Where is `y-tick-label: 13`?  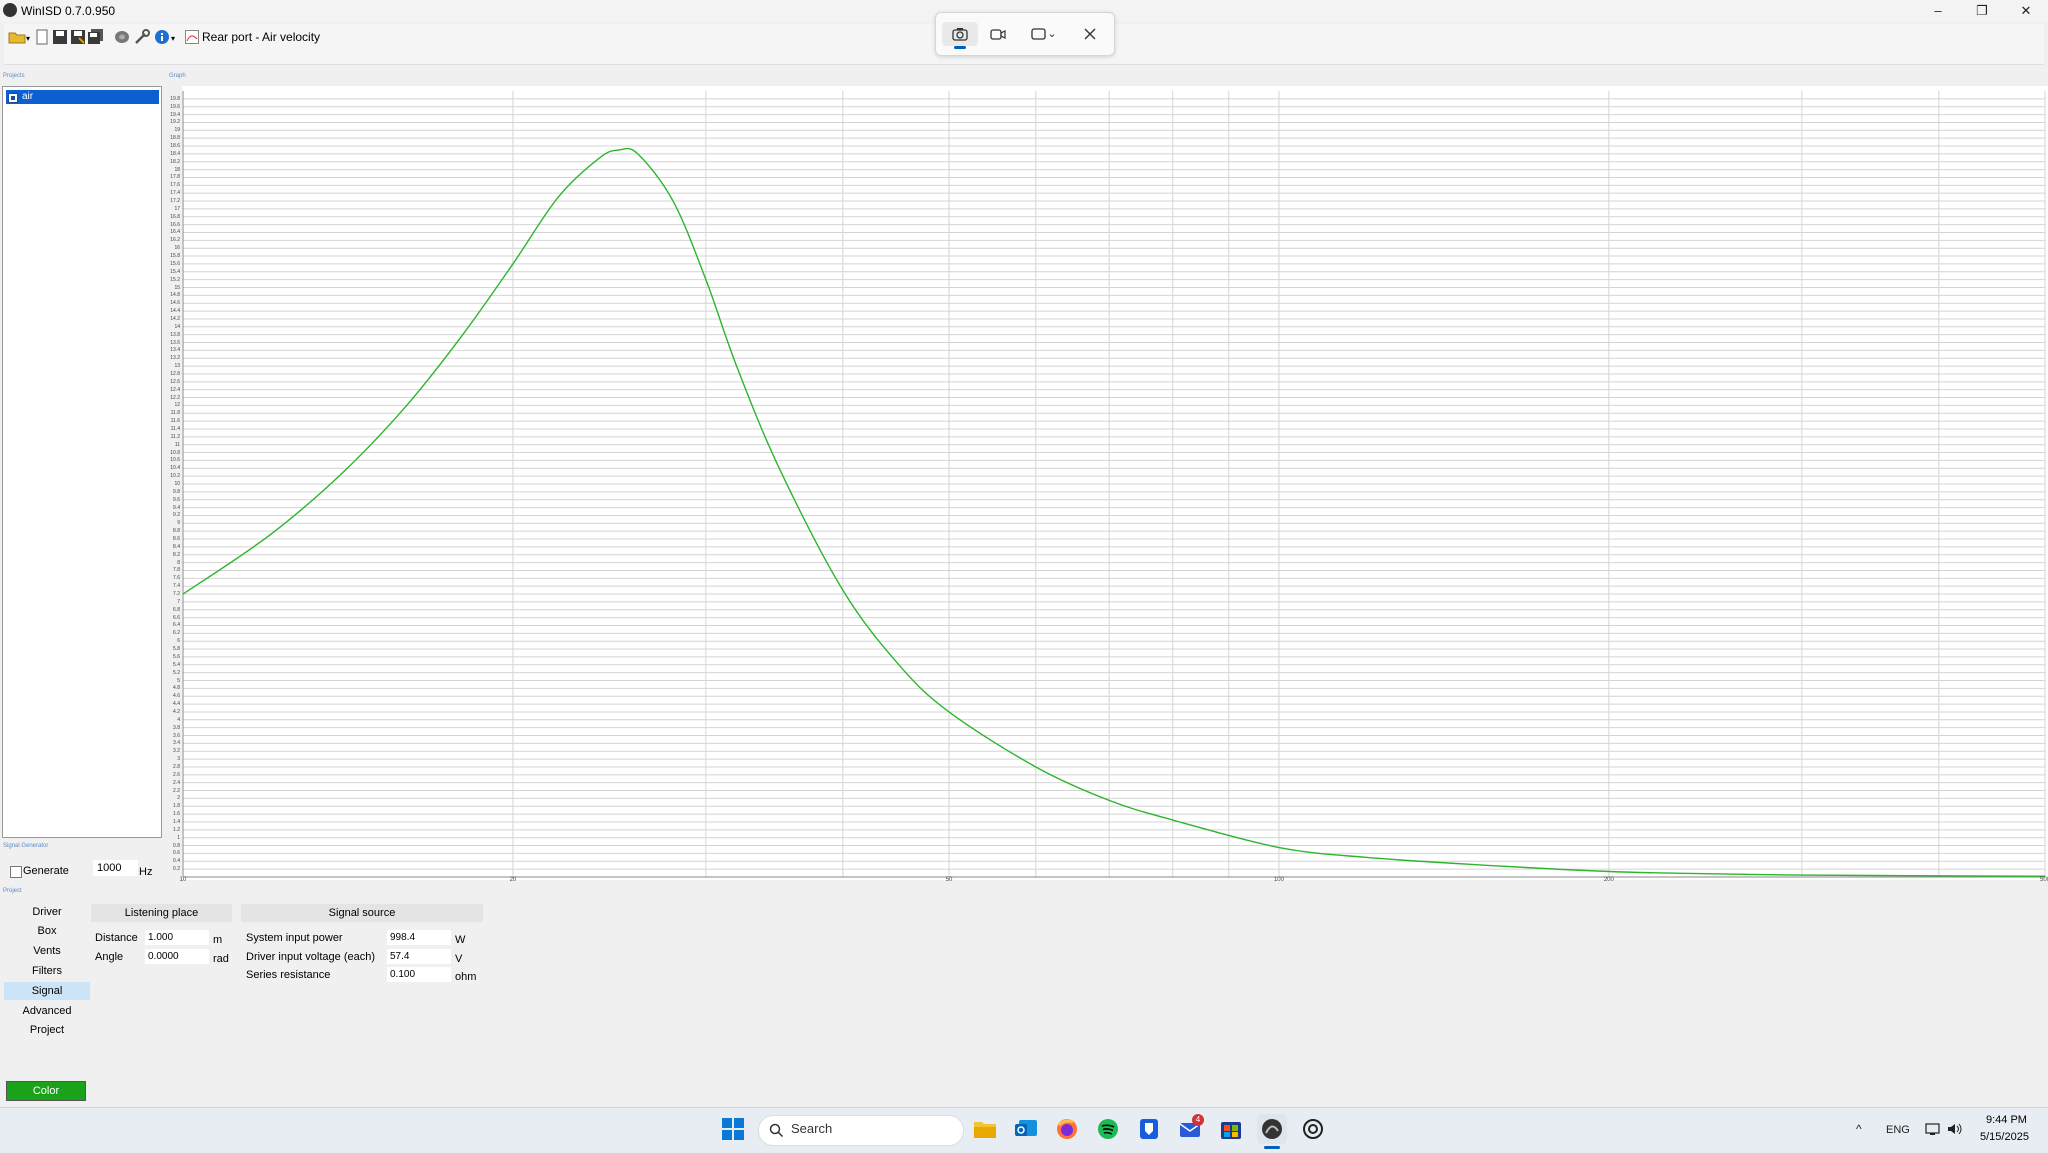
y-tick-label: 13 is located at coordinates (177, 366).